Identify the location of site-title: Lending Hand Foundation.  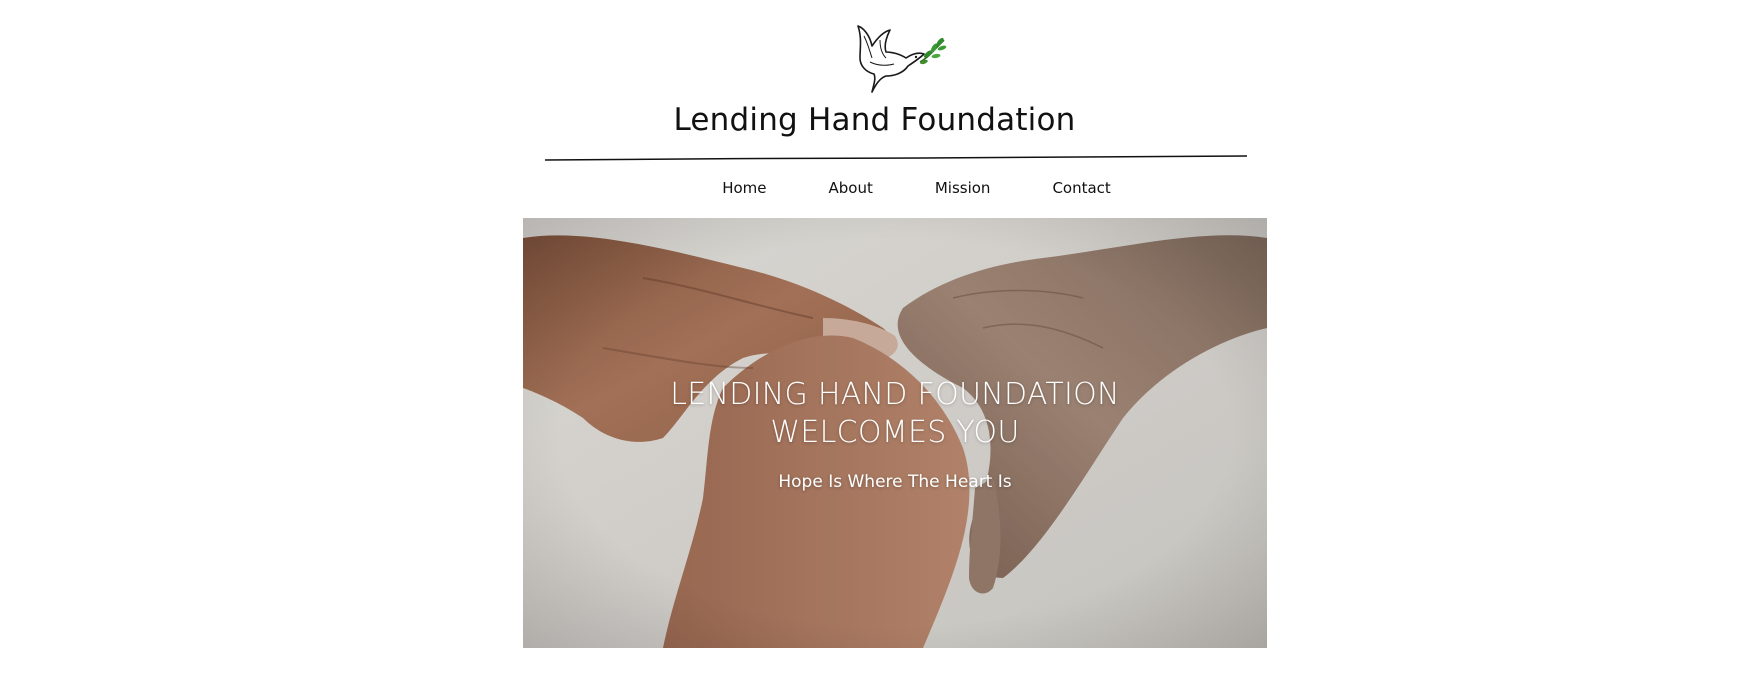
(874, 120).